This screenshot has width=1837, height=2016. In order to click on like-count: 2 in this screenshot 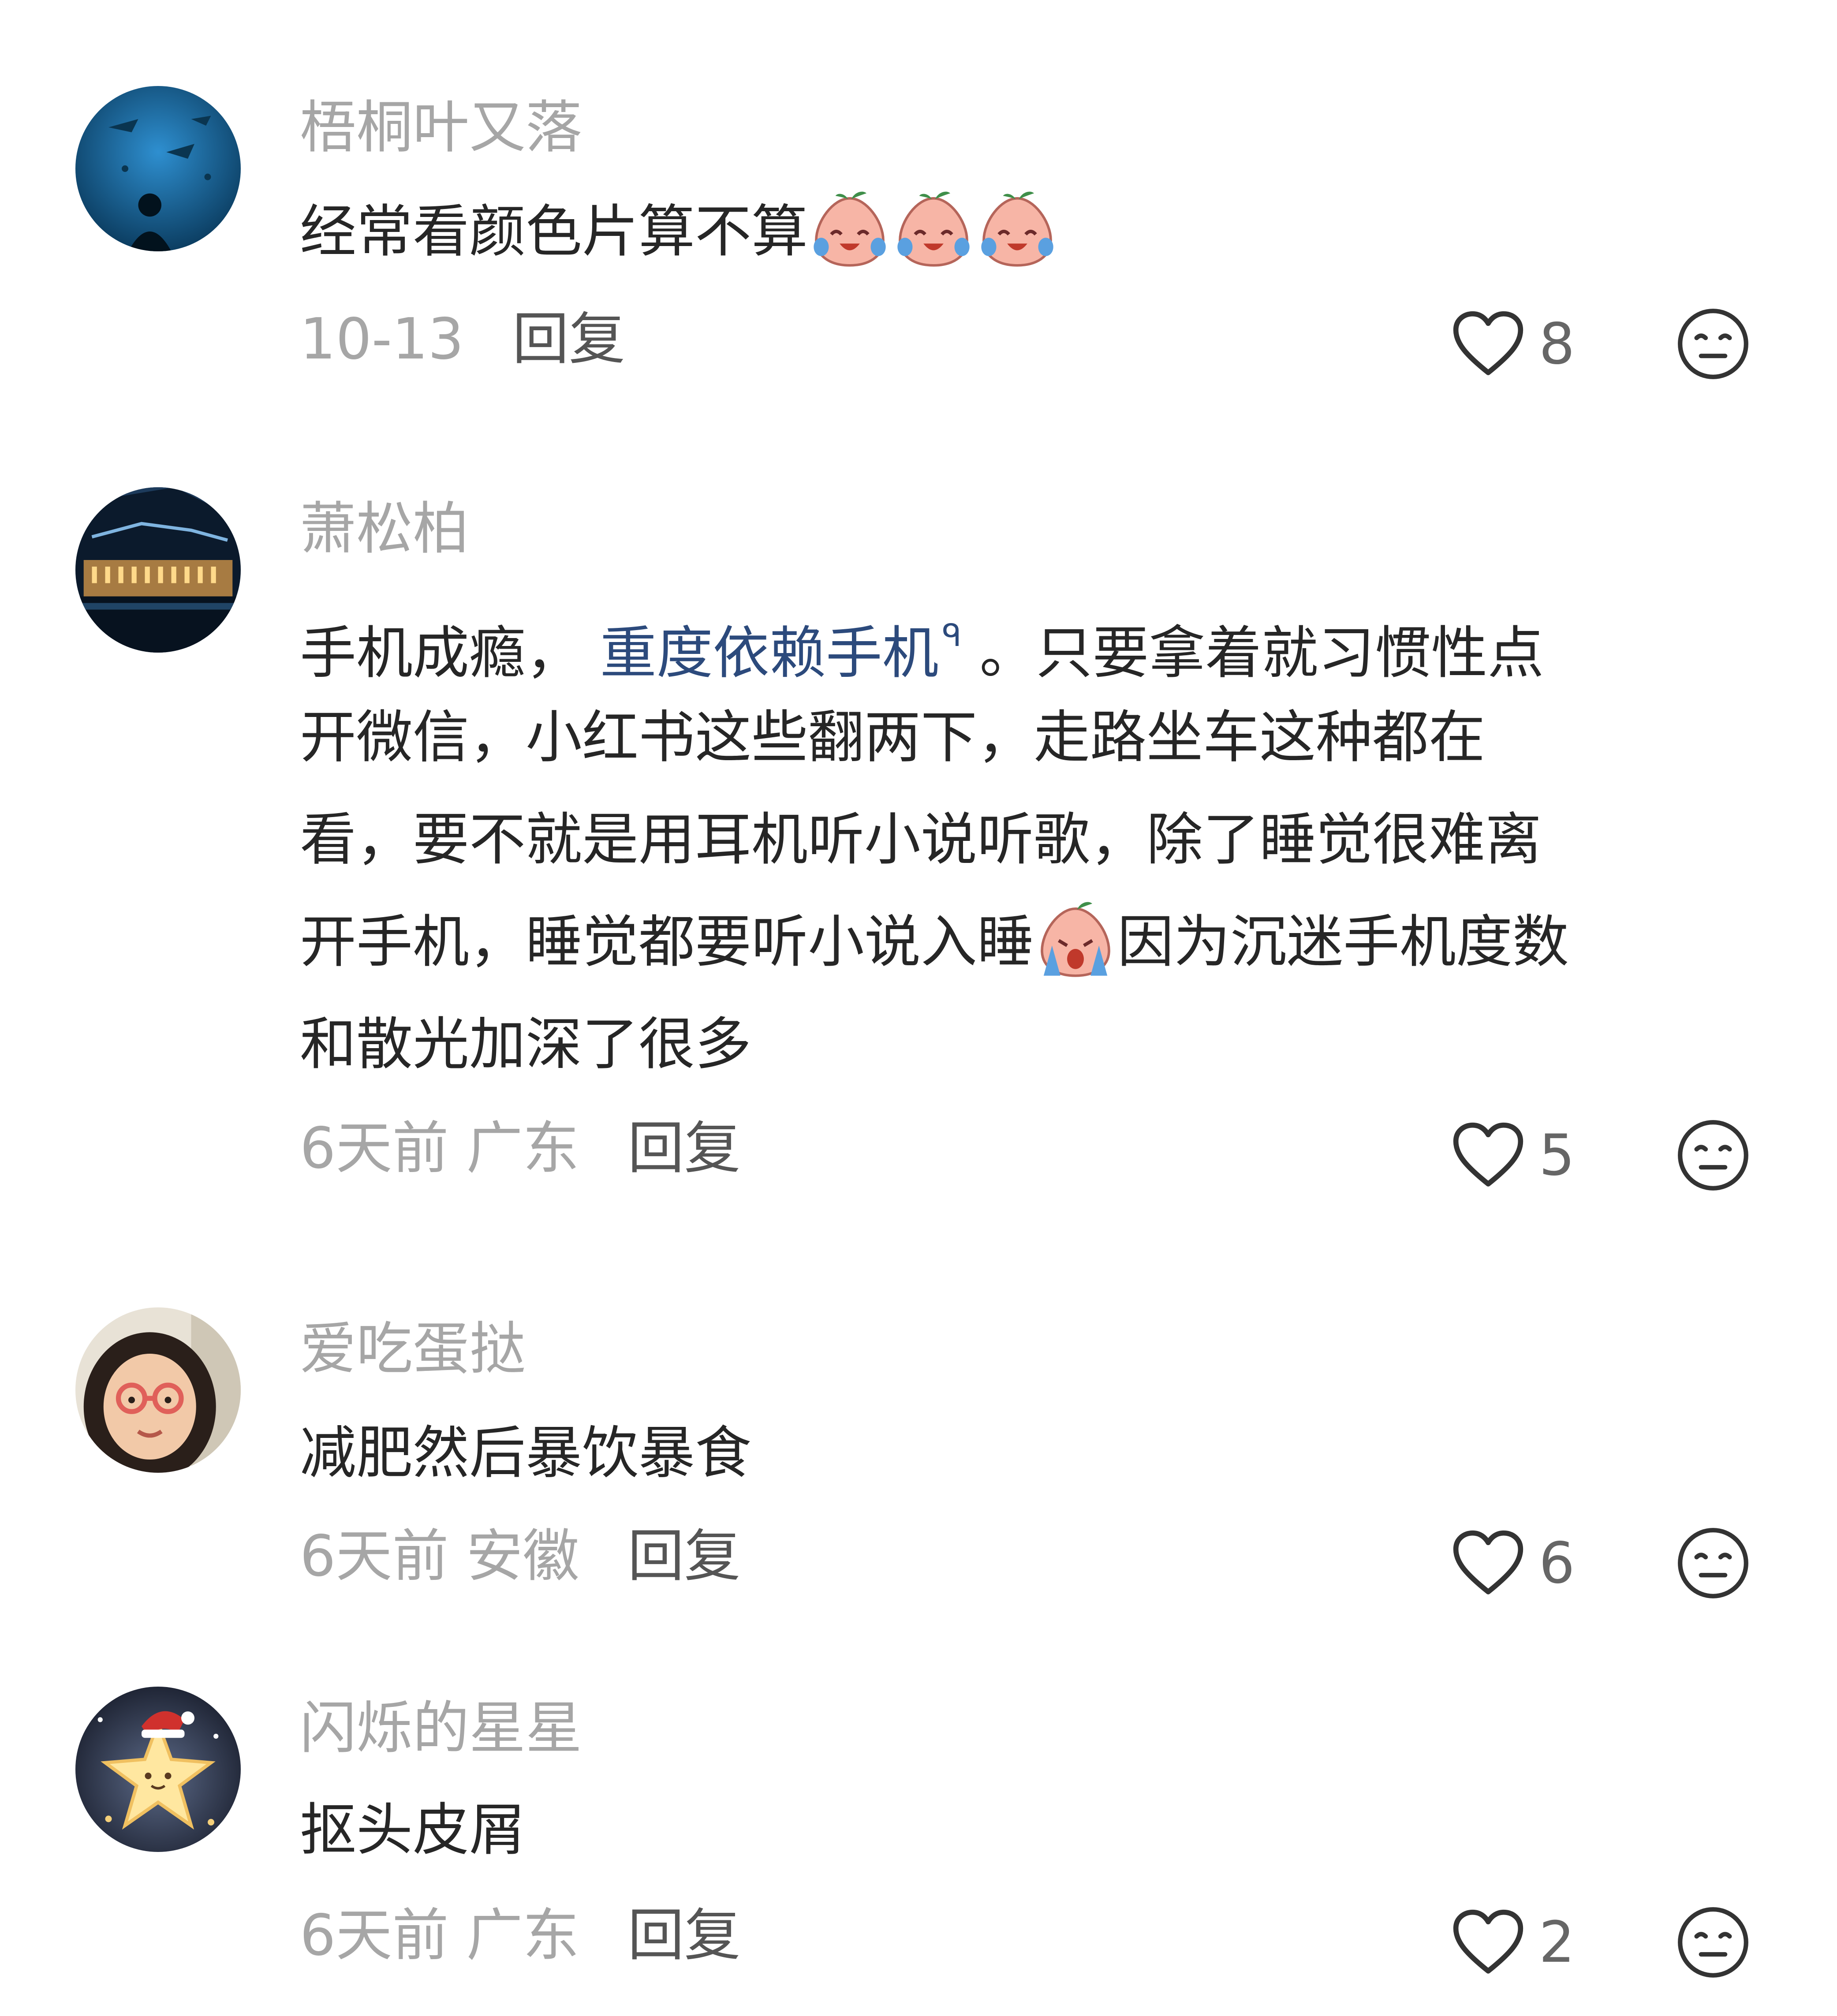, I will do `click(1557, 1942)`.